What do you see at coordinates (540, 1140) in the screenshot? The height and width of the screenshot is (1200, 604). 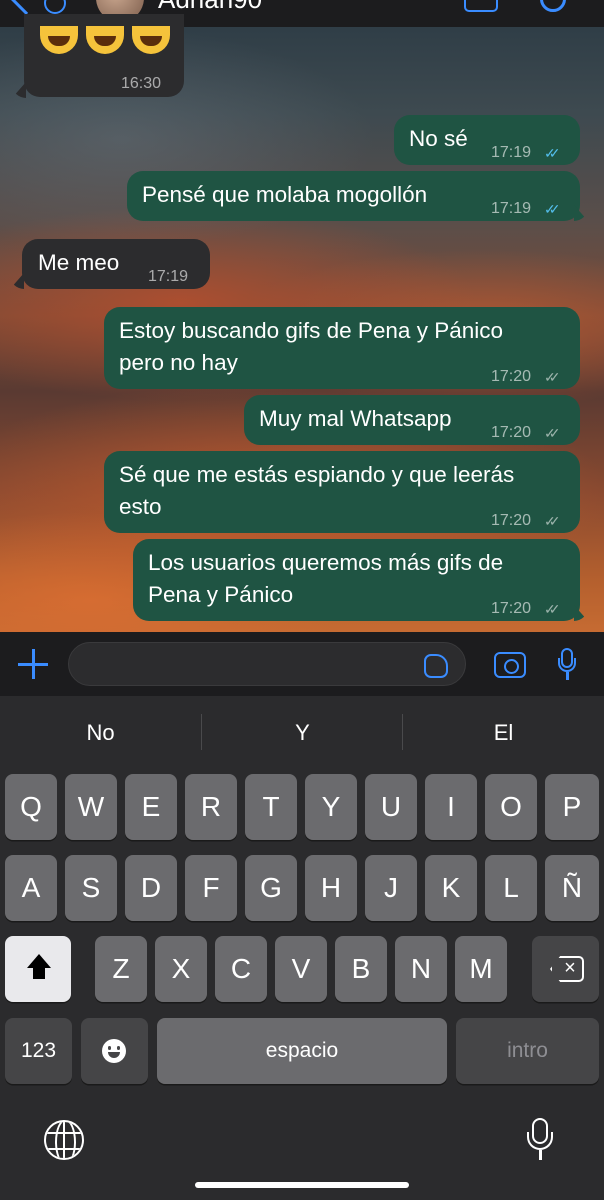 I see `dictation-microphone-icon` at bounding box center [540, 1140].